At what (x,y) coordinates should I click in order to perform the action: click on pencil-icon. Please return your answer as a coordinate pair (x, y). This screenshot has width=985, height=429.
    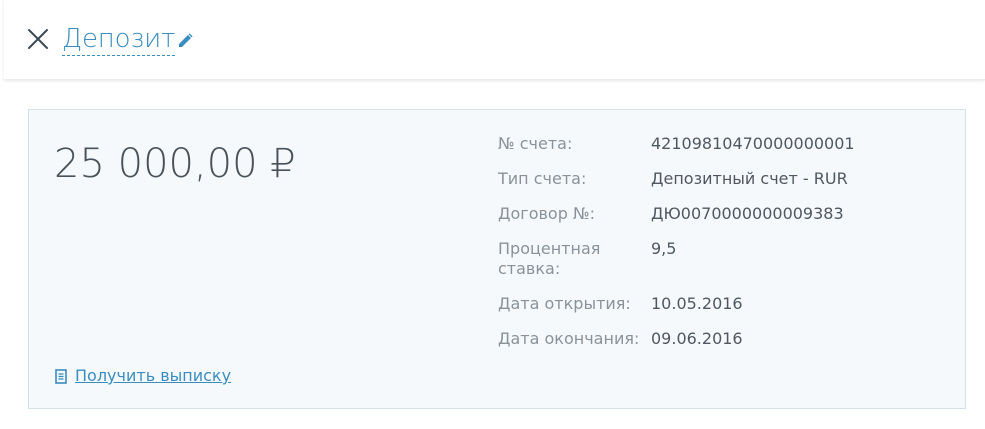
    Looking at the image, I should click on (186, 40).